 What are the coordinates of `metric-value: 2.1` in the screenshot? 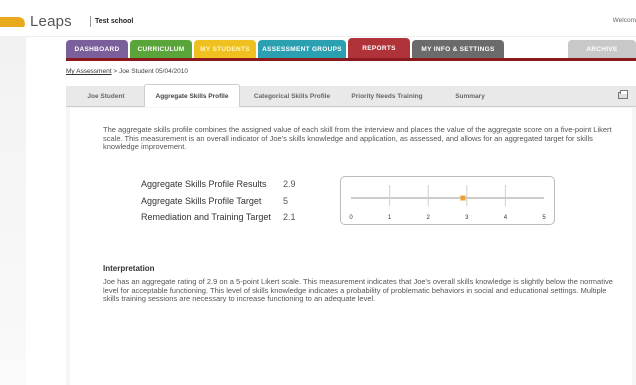 It's located at (289, 217).